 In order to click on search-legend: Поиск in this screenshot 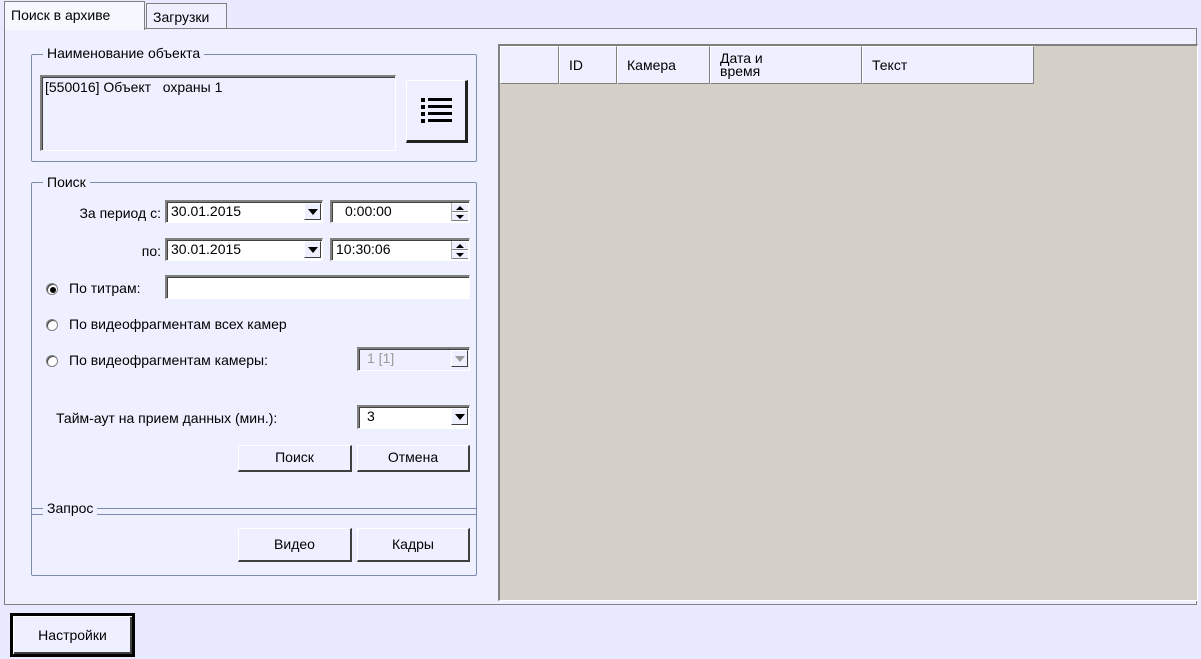, I will do `click(66, 182)`.